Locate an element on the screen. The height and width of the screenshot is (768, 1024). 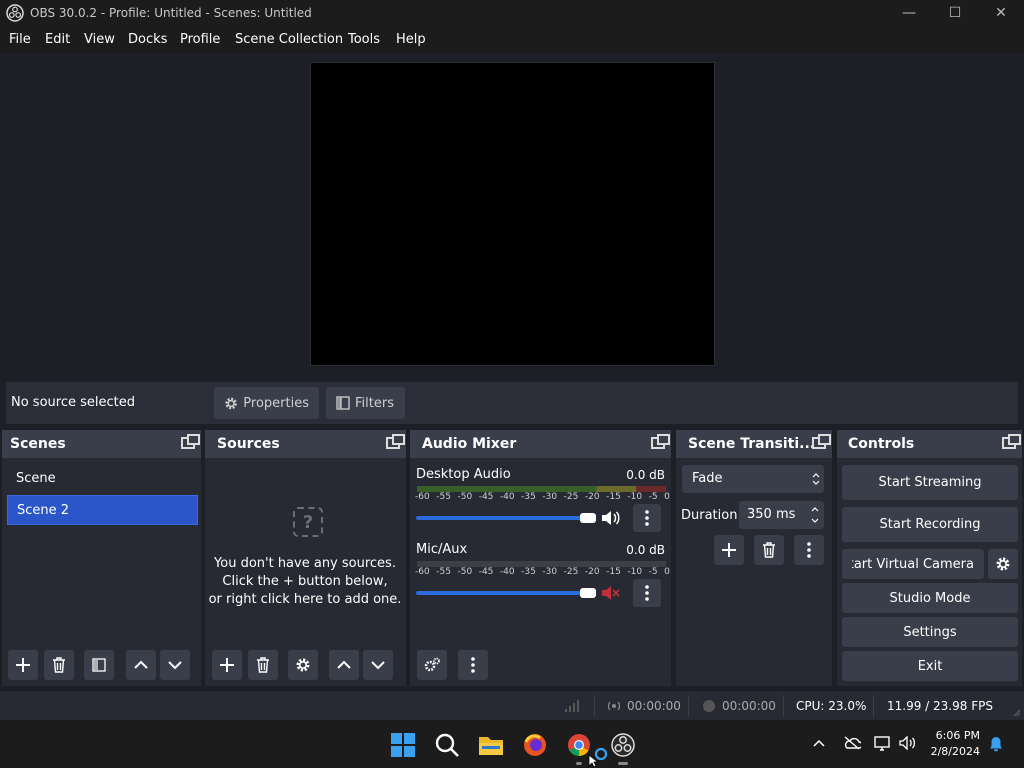
add-source-button is located at coordinates (227, 665).